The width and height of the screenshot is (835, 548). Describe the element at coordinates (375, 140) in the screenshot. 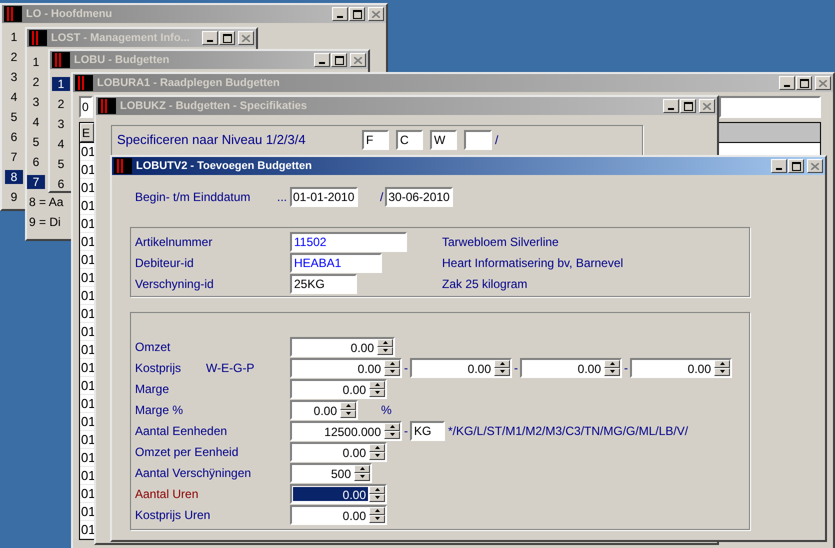

I see `input-field: F` at that location.